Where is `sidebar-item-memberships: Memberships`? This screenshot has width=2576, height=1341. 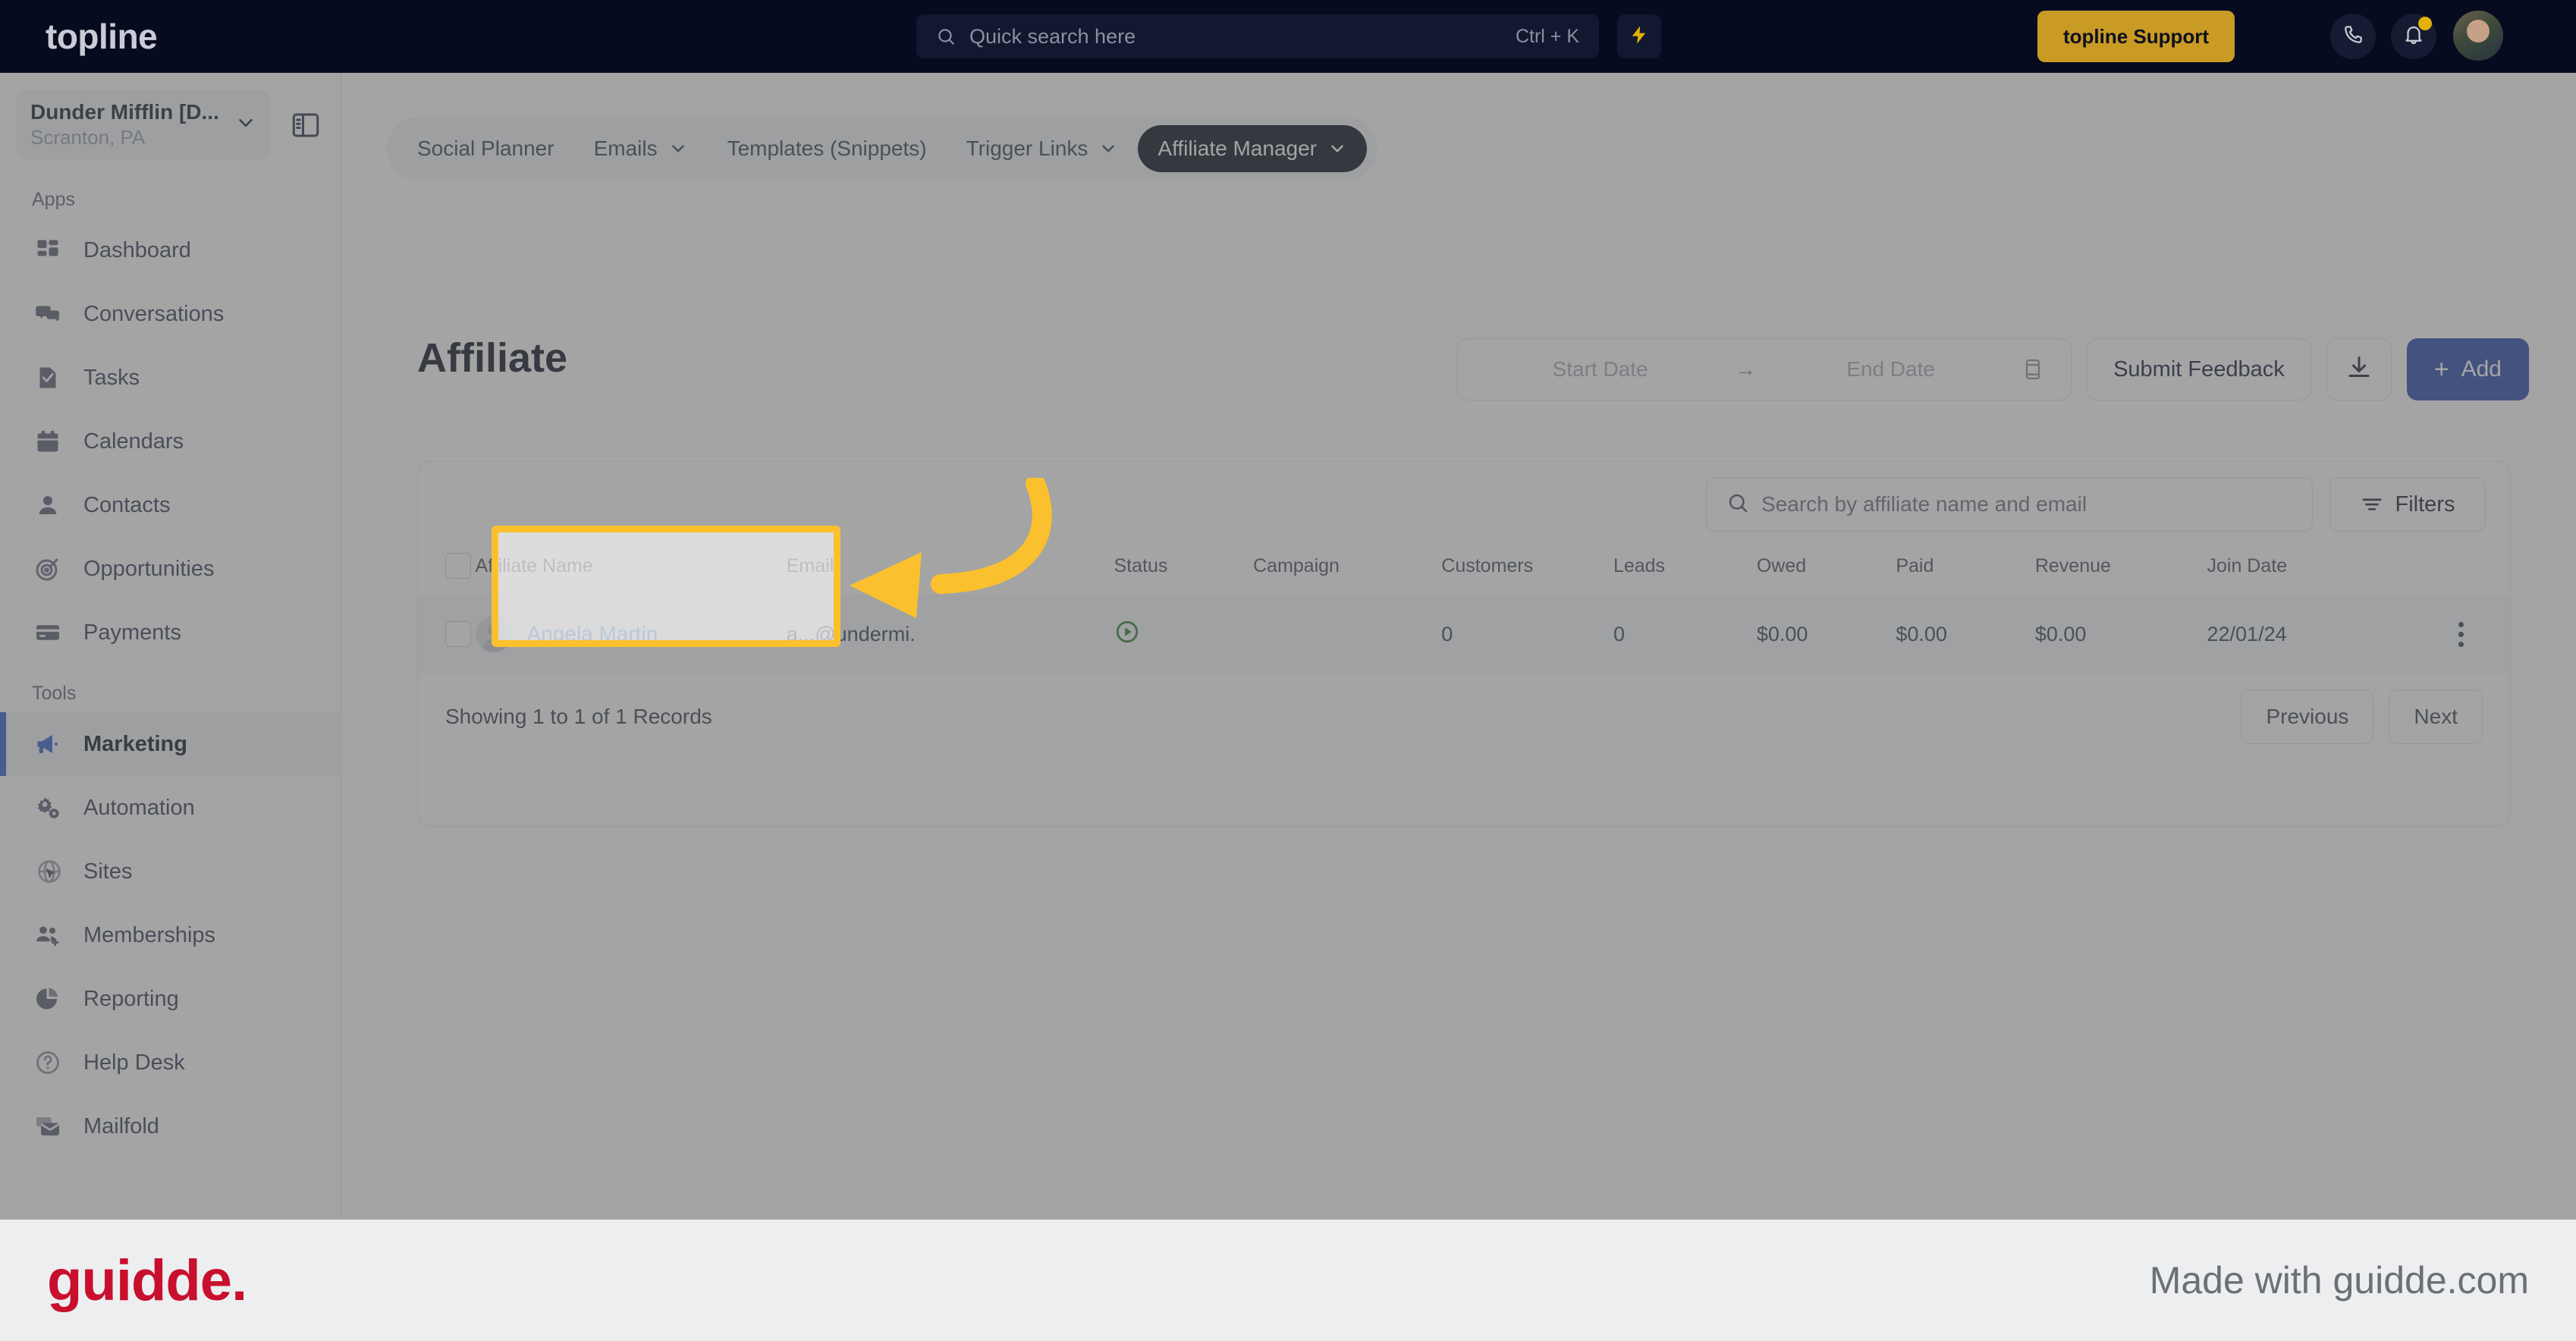 sidebar-item-memberships: Memberships is located at coordinates (170, 935).